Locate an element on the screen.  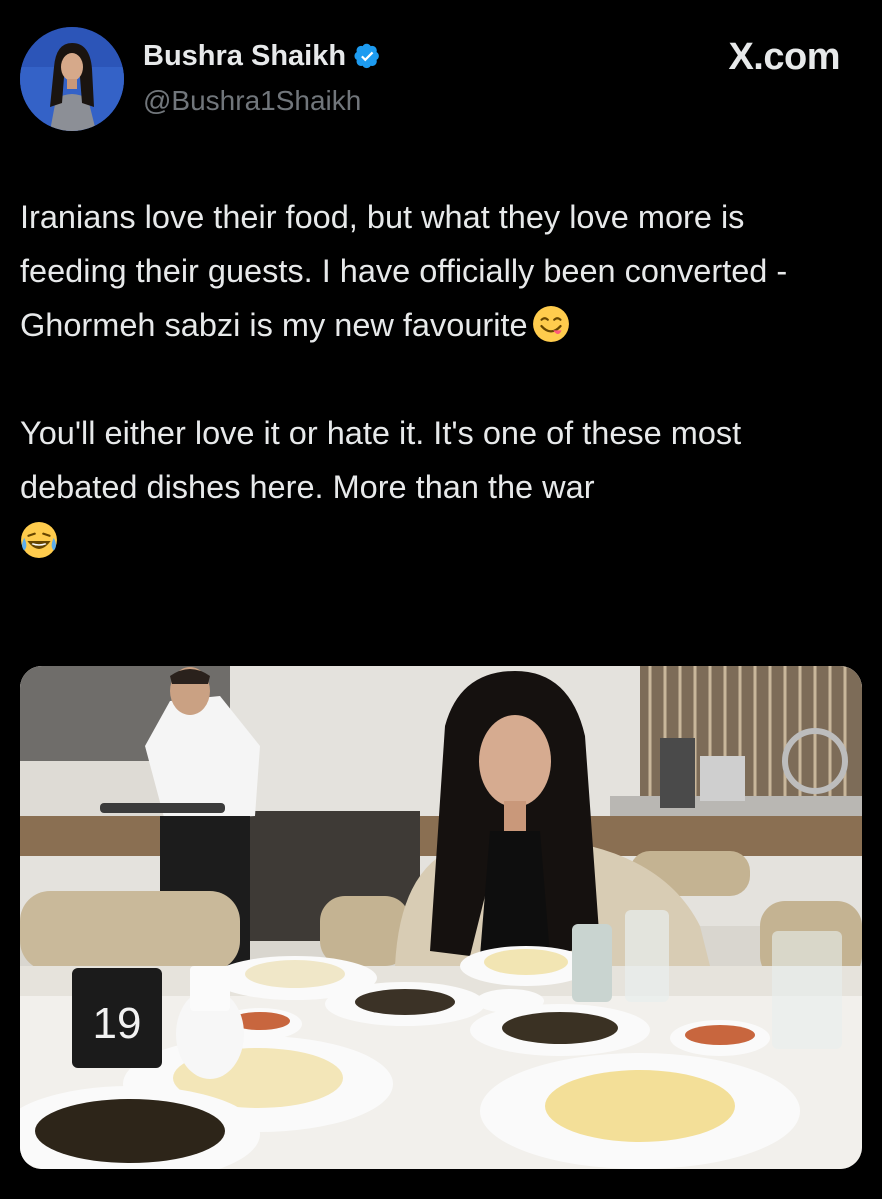
verified-badge-icon is located at coordinates (366, 56).